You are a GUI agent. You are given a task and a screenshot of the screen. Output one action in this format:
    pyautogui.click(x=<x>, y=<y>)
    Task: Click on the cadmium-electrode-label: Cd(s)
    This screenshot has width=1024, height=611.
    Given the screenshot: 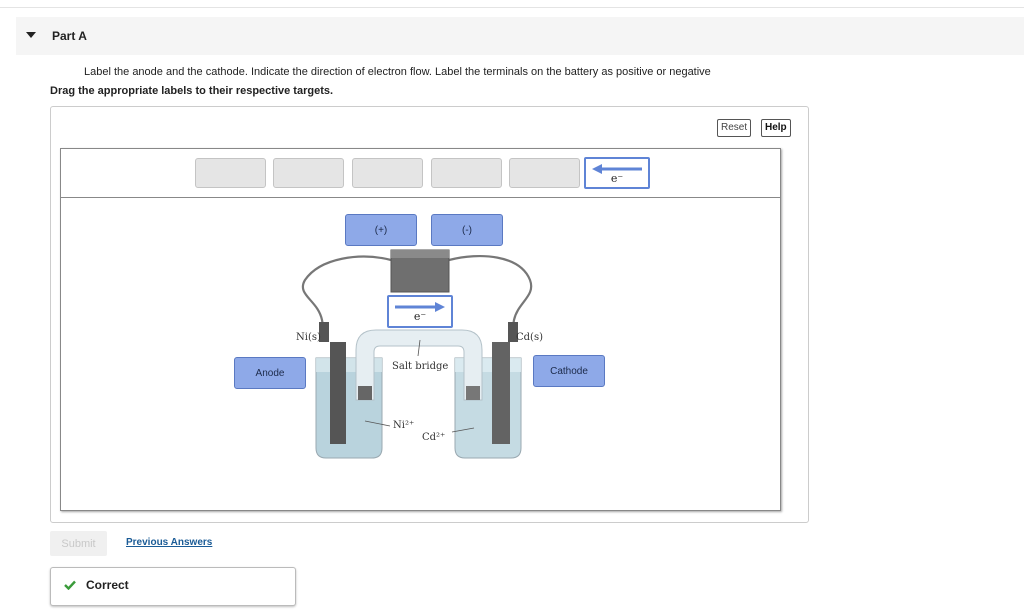 What is the action you would take?
    pyautogui.click(x=529, y=337)
    